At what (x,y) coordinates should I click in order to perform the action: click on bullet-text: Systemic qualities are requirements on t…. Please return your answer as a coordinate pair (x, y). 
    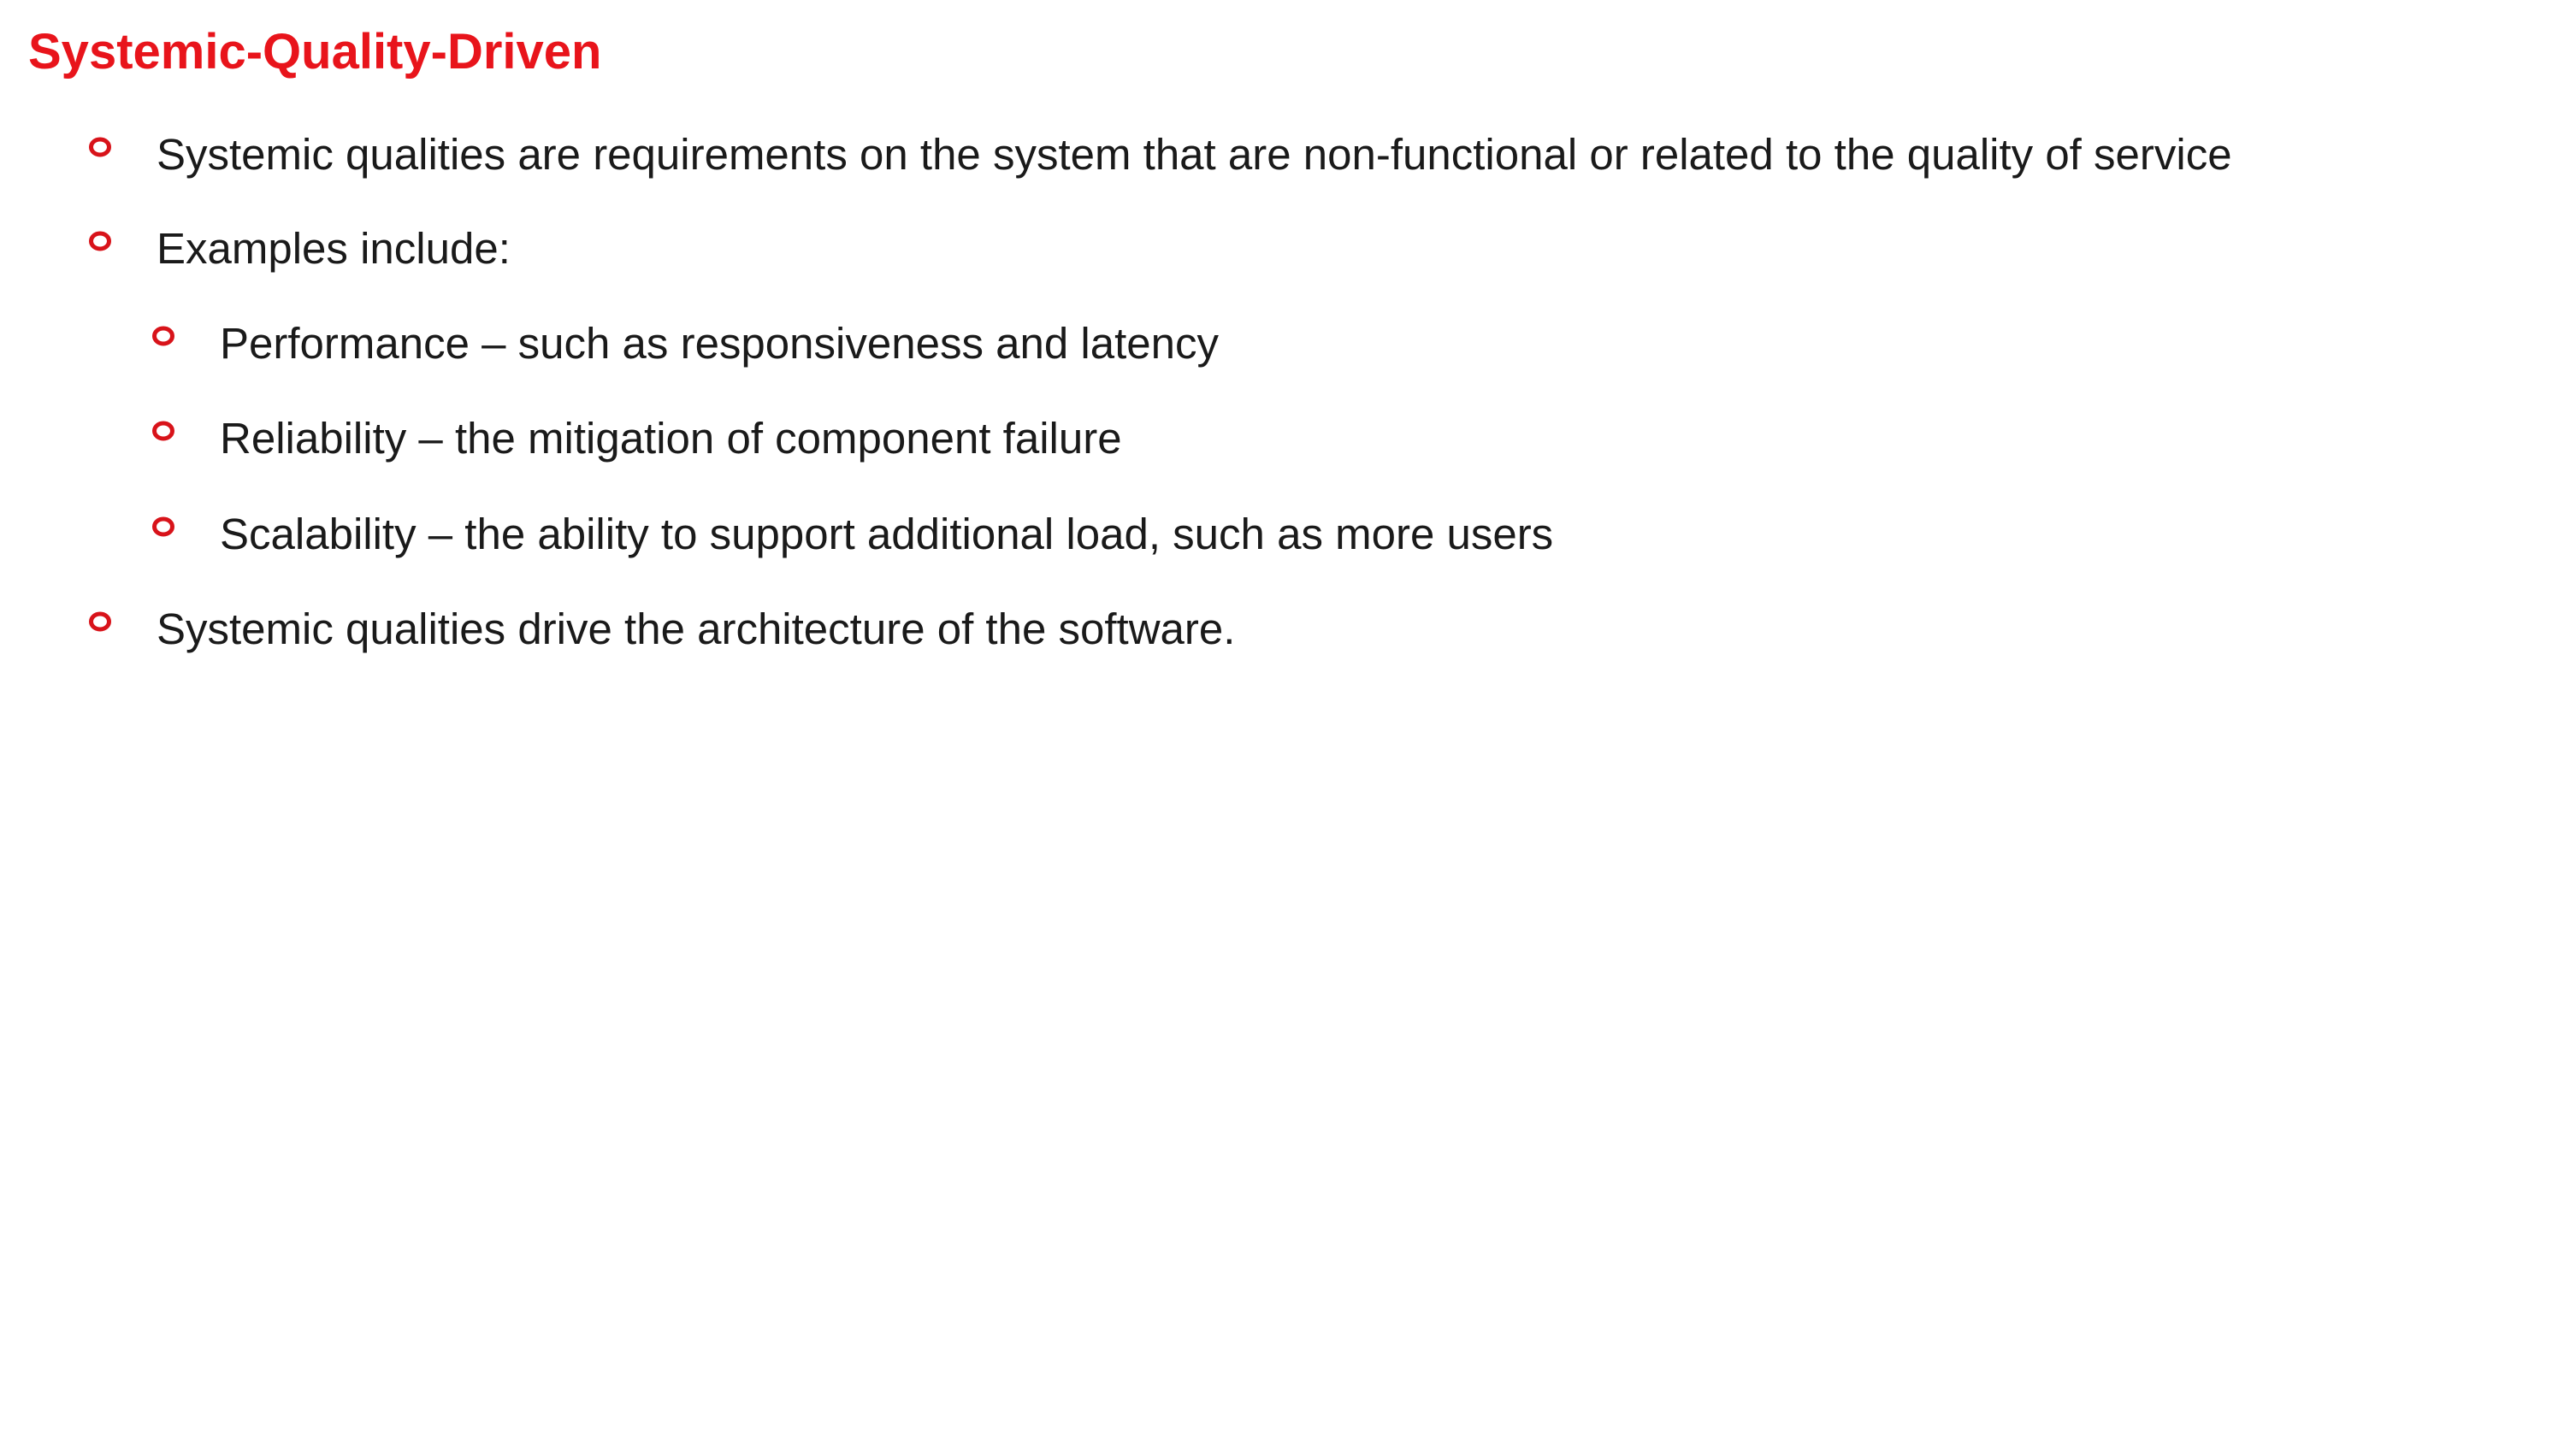
    Looking at the image, I should click on (1194, 154).